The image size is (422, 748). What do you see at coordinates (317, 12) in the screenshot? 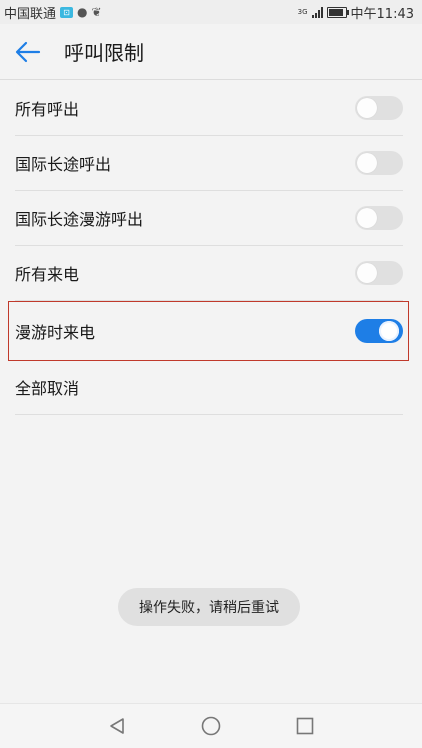
I see `signal-icon` at bounding box center [317, 12].